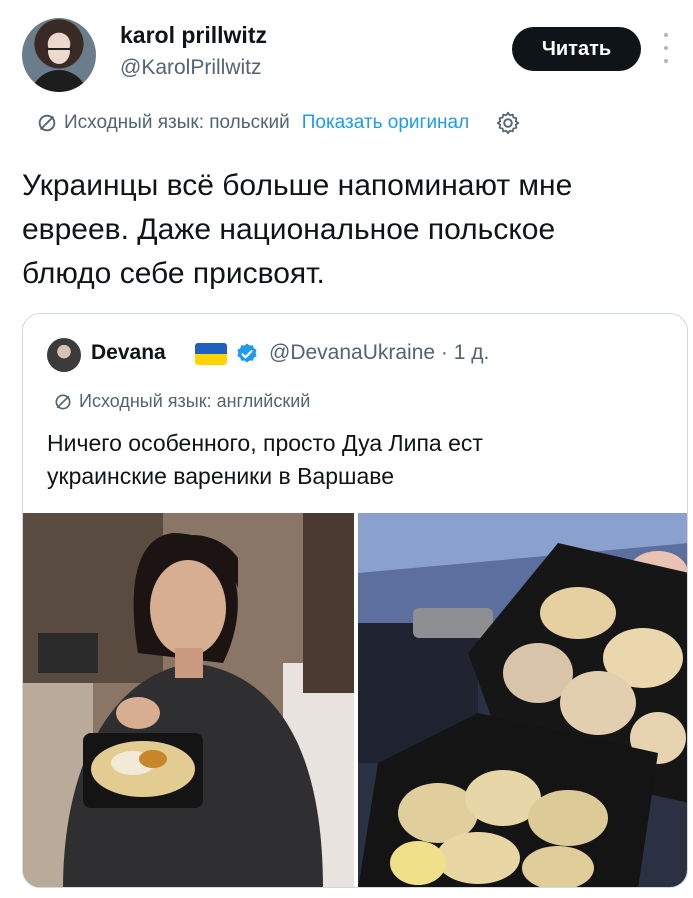 This screenshot has width=693, height=898. I want to click on author-name: karol prillwitz, so click(193, 35).